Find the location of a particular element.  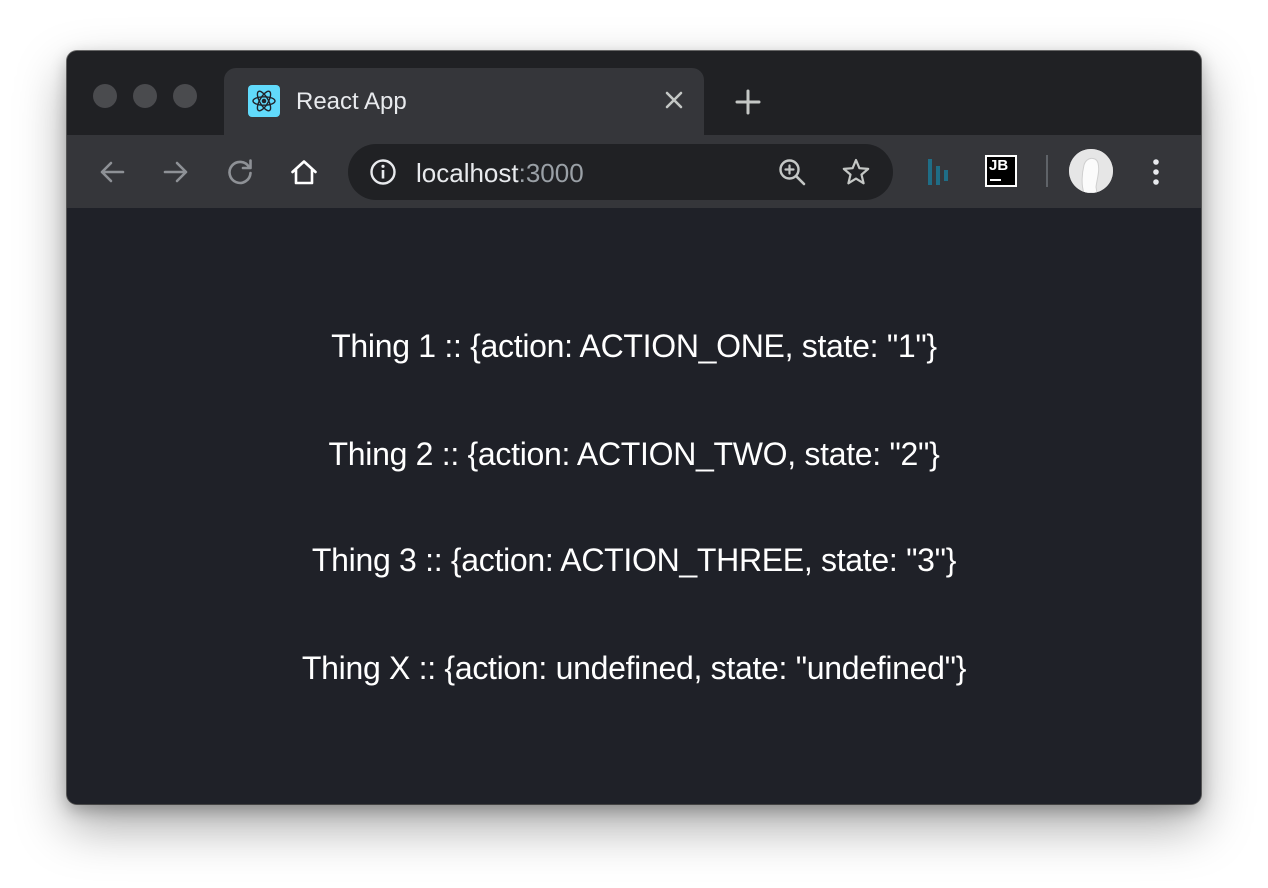

jetbrains-extension-icon: JB is located at coordinates (1001, 171).